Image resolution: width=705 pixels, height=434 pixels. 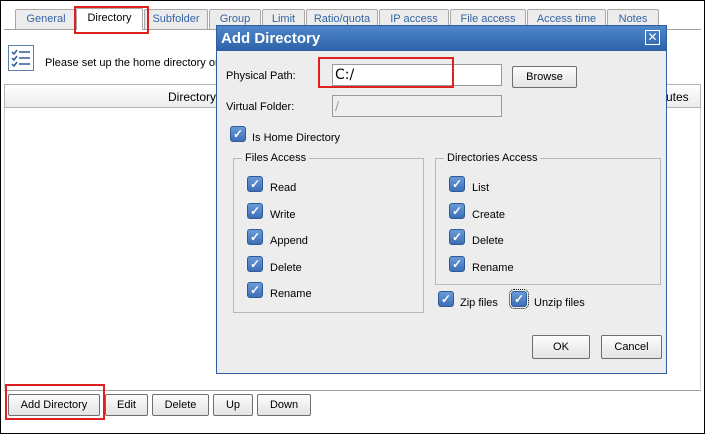 I want to click on dialog-title: Add Directory, so click(x=441, y=38).